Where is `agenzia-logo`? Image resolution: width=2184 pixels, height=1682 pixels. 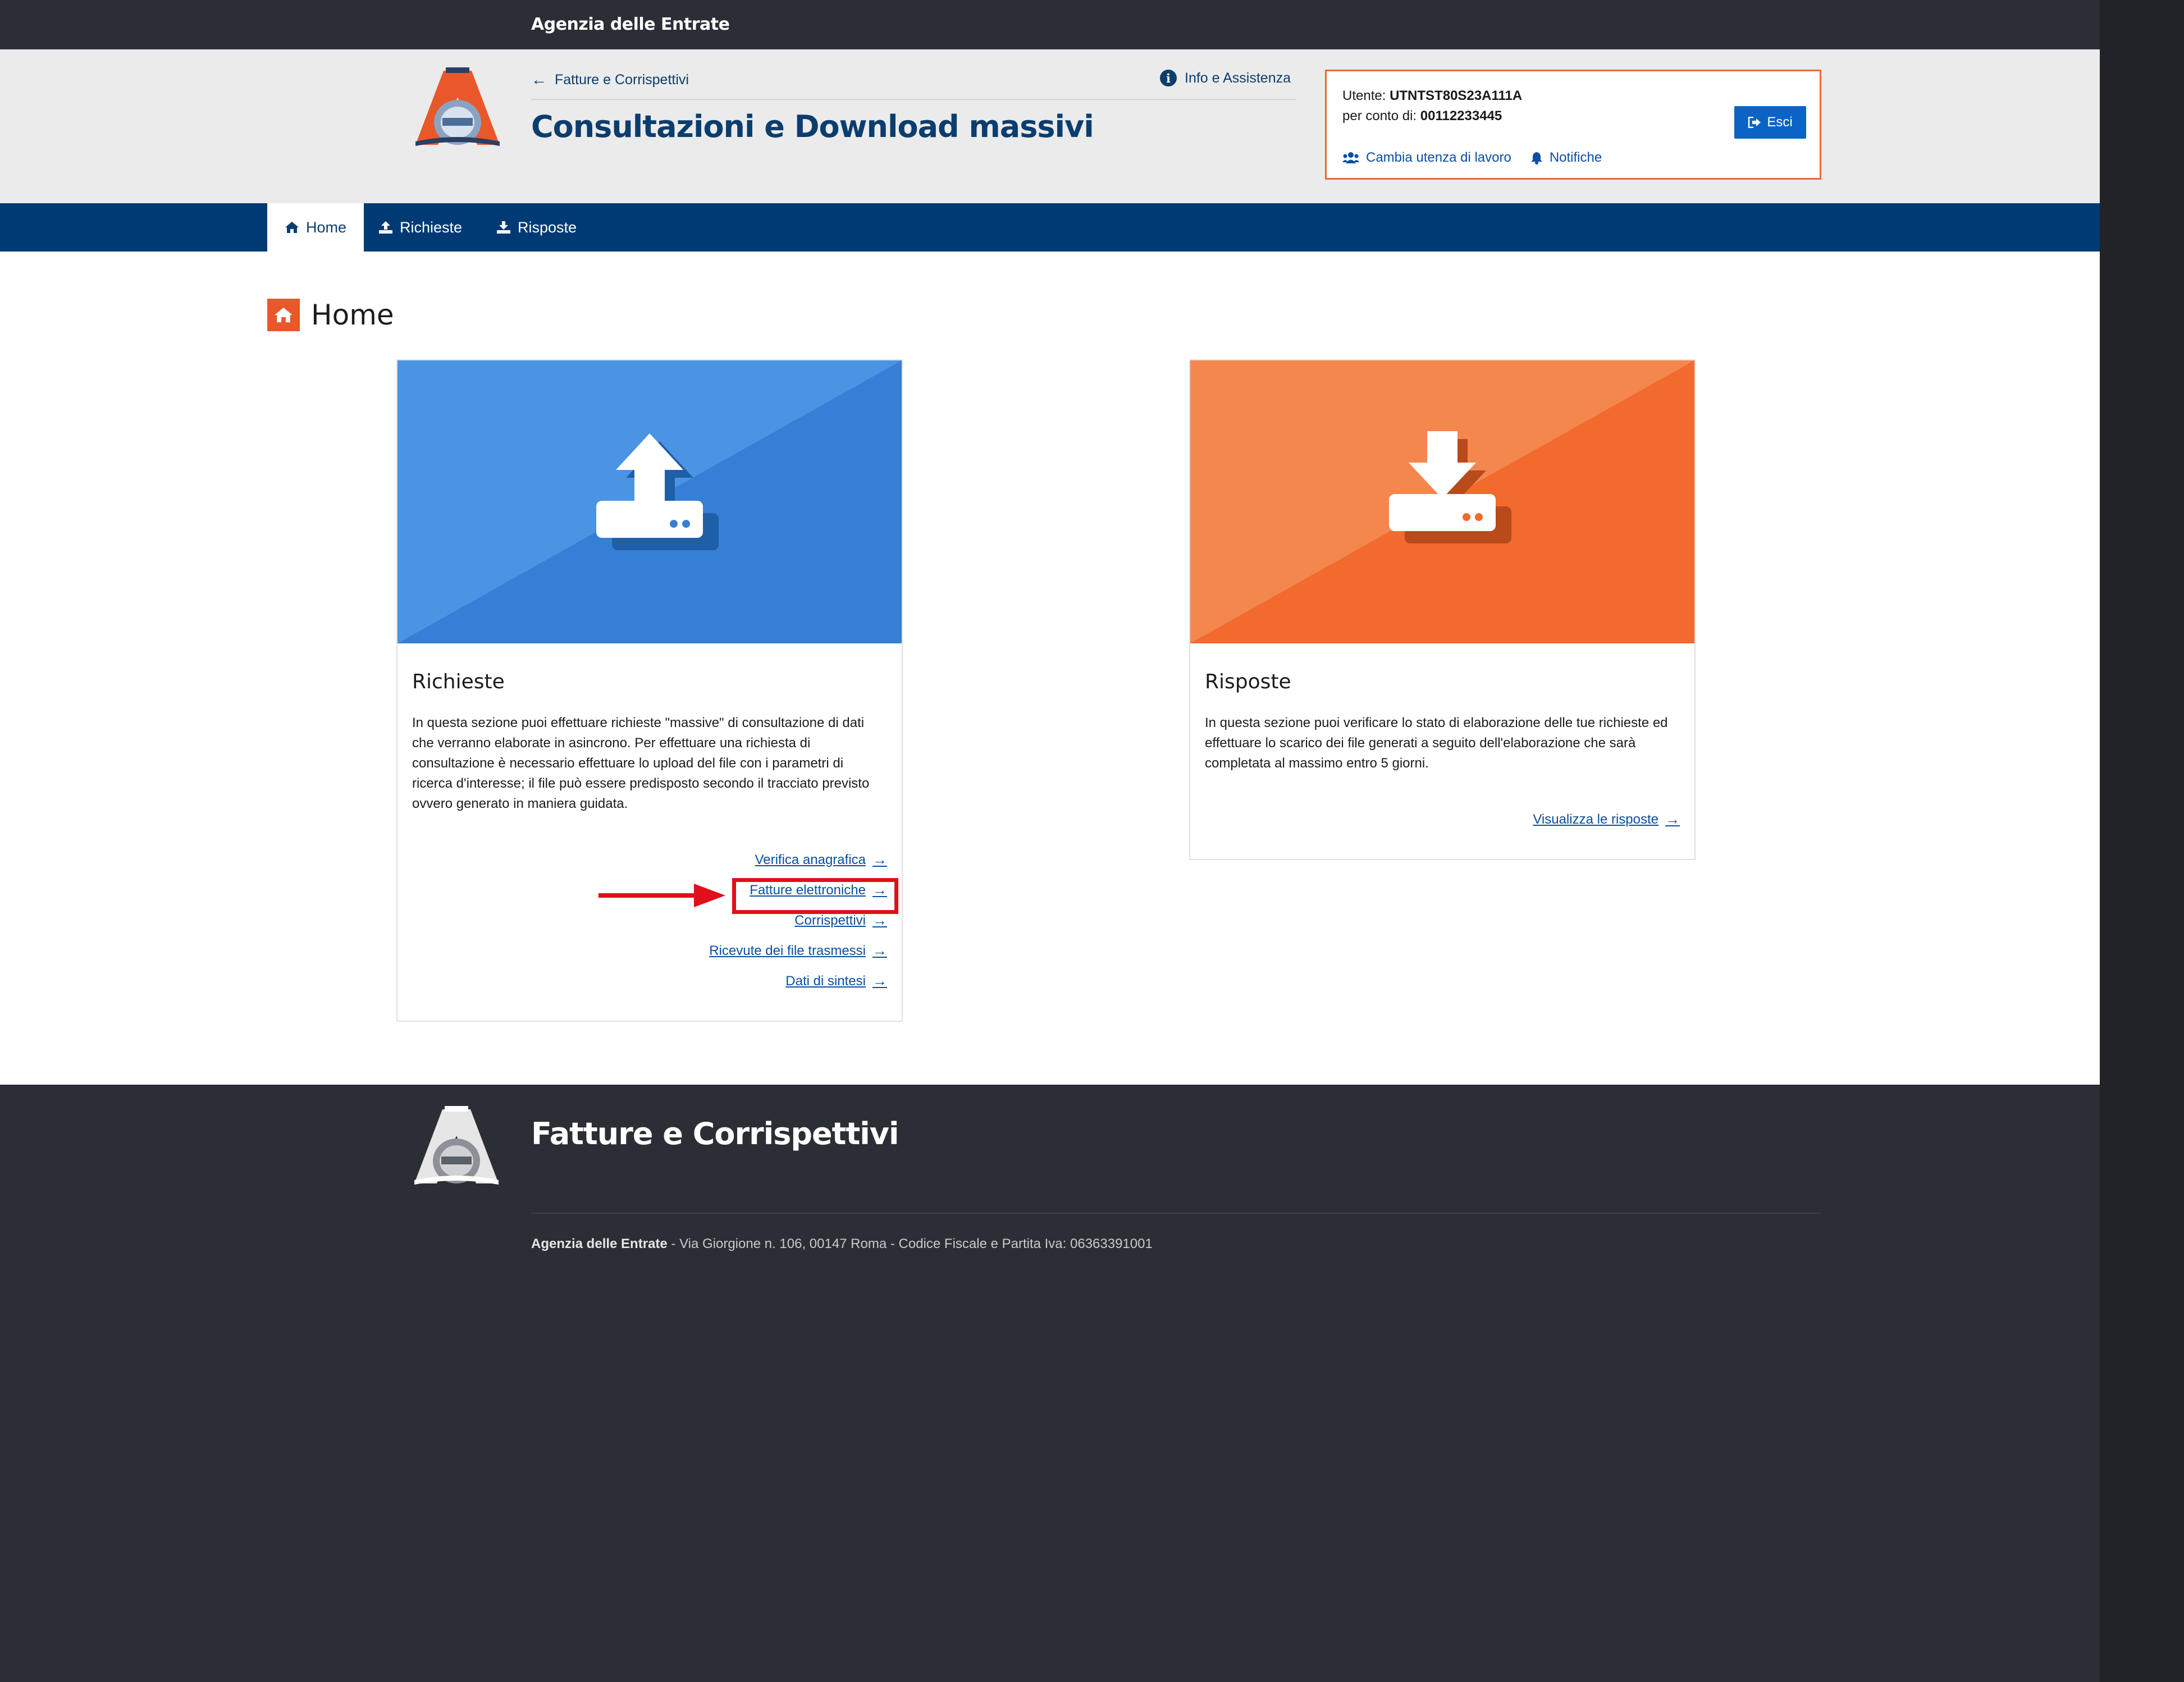
agenzia-logo is located at coordinates (457, 108).